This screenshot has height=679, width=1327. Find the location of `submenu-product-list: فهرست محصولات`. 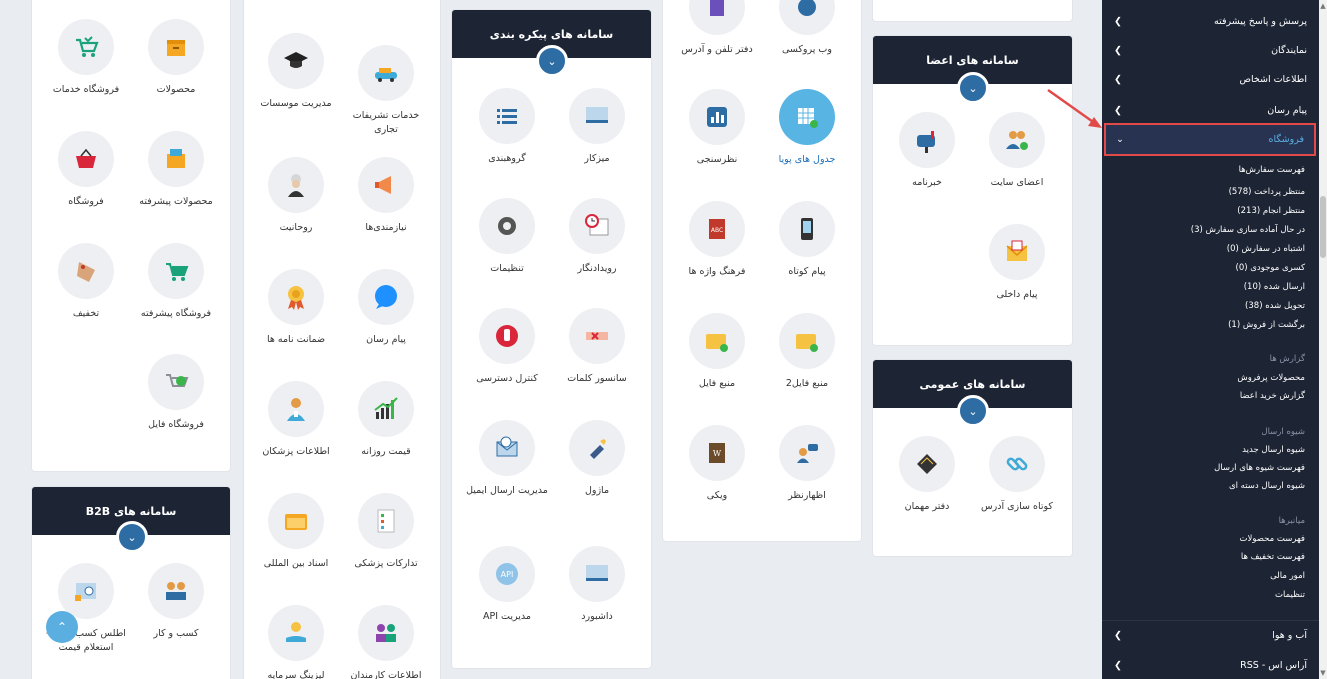

submenu-product-list: فهرست محصولات is located at coordinates (1273, 539).